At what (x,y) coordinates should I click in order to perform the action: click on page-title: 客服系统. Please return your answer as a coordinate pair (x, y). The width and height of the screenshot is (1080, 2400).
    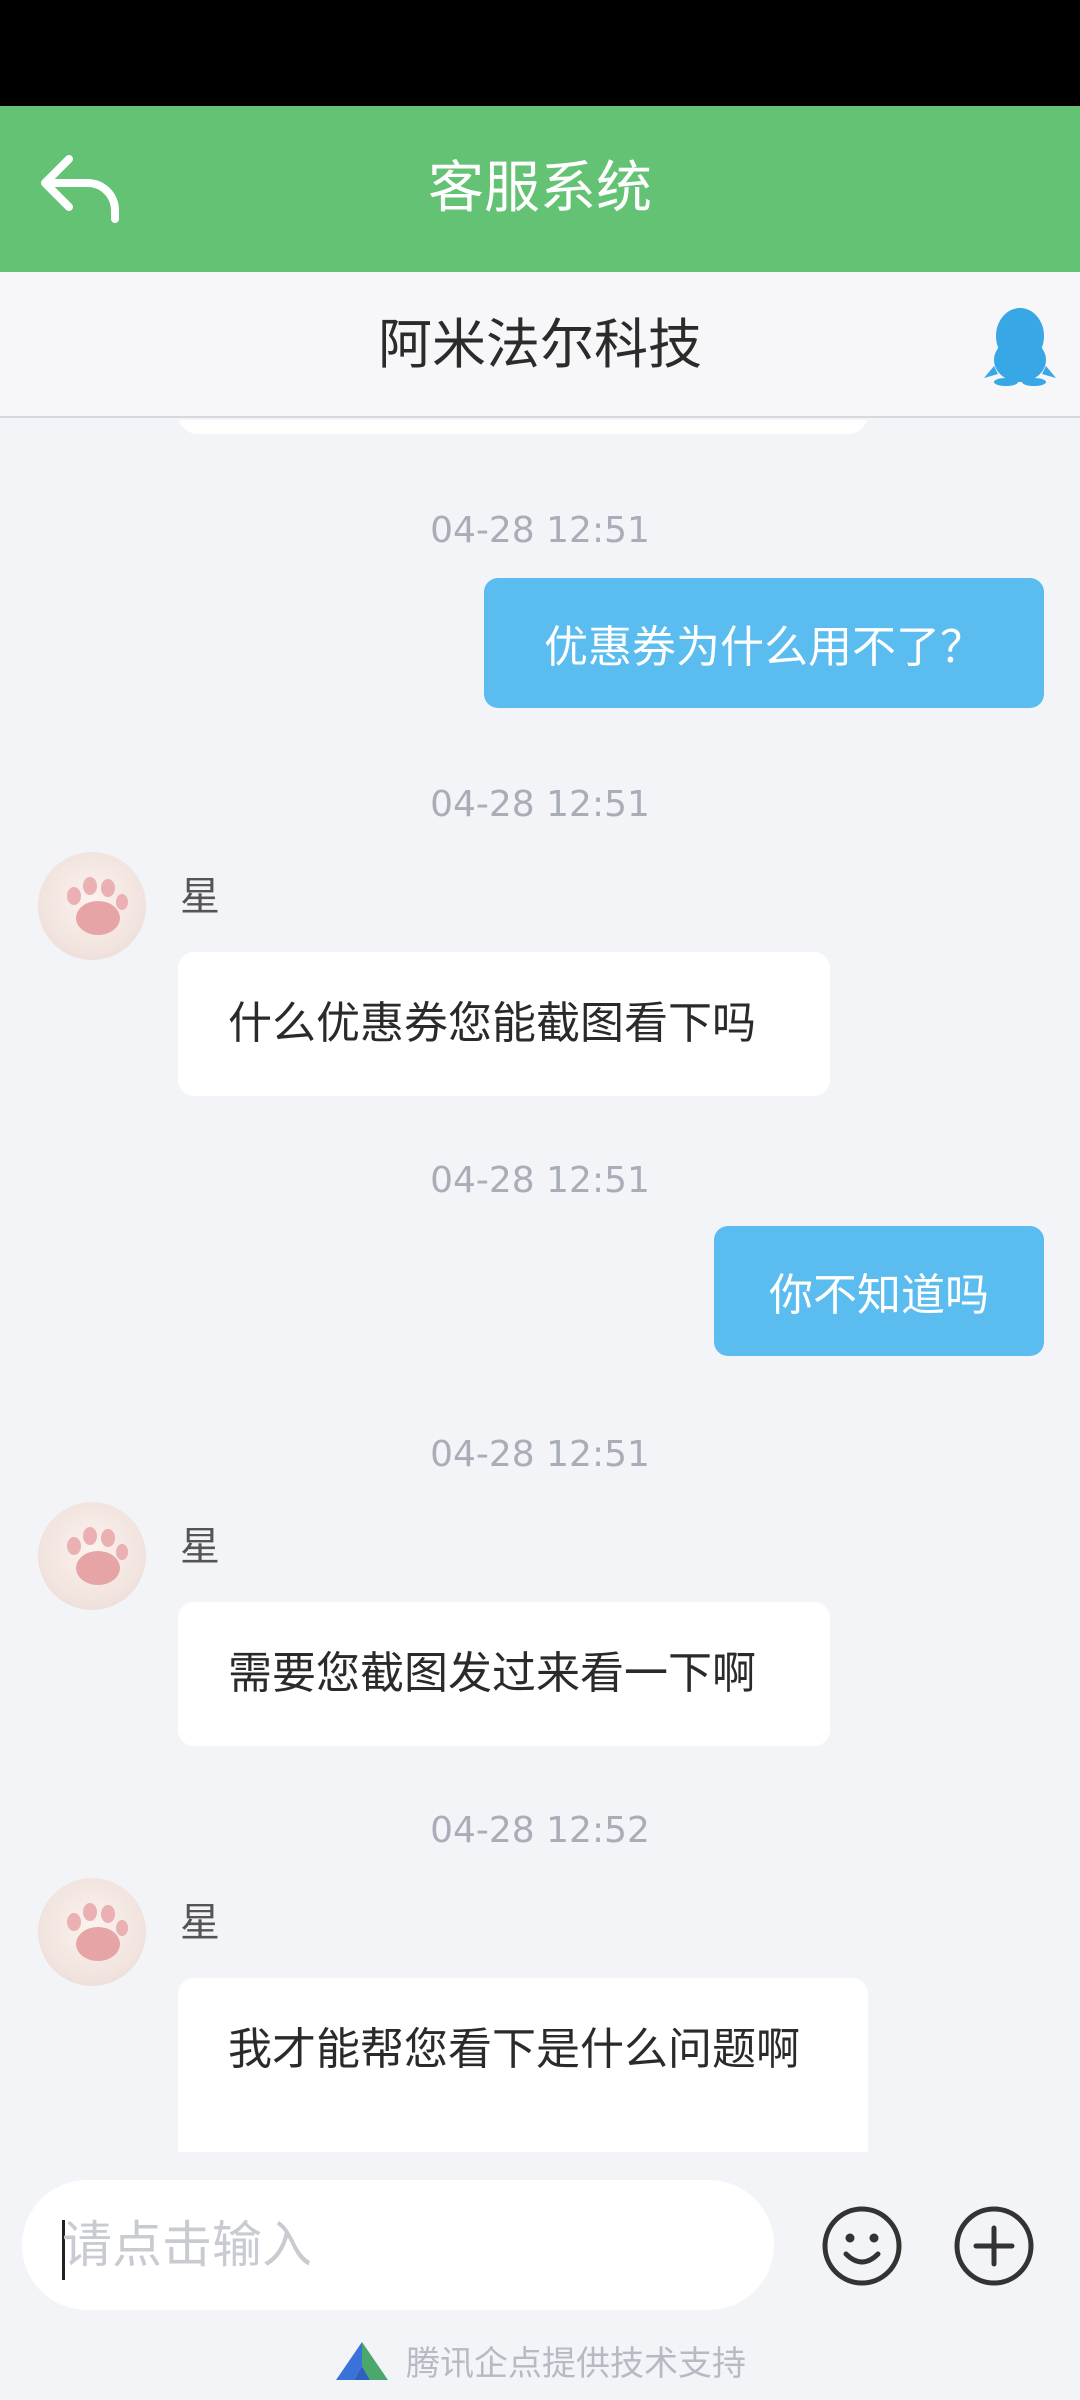
    Looking at the image, I should click on (540, 188).